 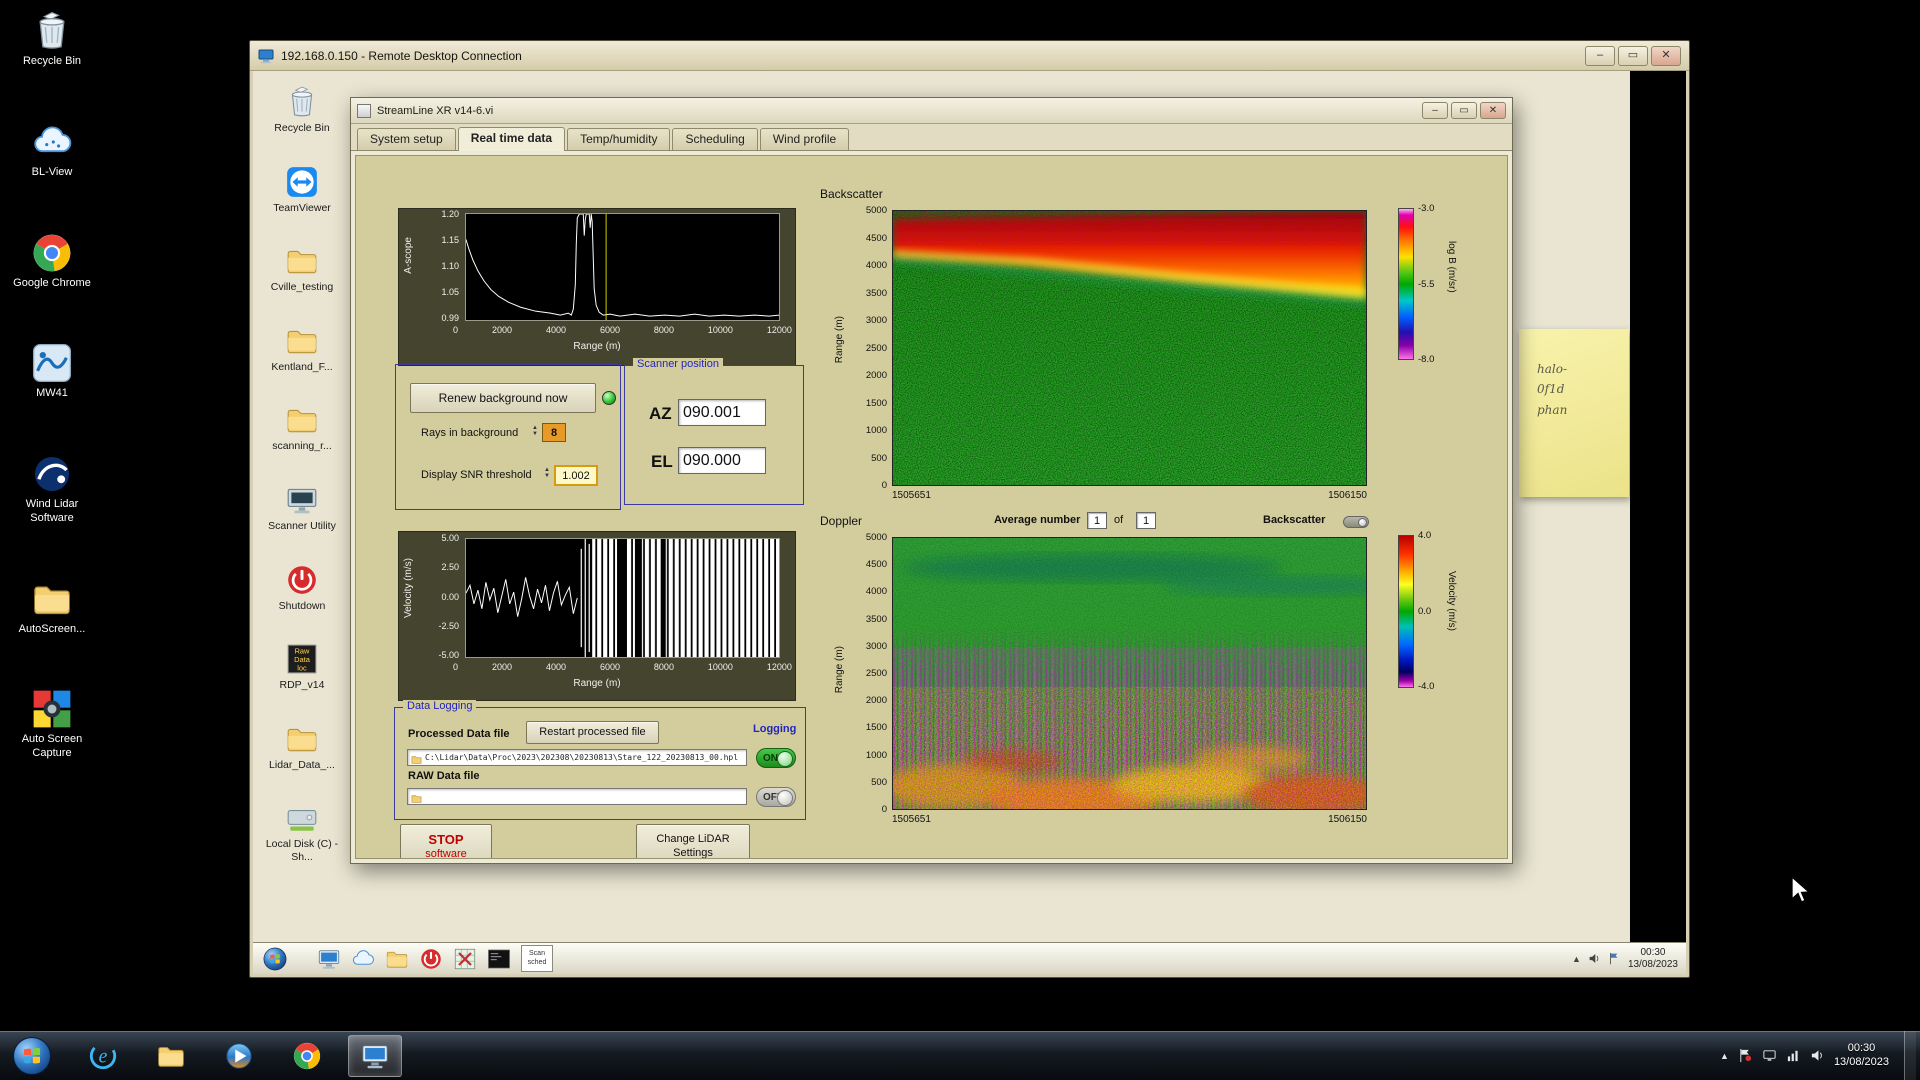 What do you see at coordinates (499, 959) in the screenshot?
I see `remote-taskbar-console-icon` at bounding box center [499, 959].